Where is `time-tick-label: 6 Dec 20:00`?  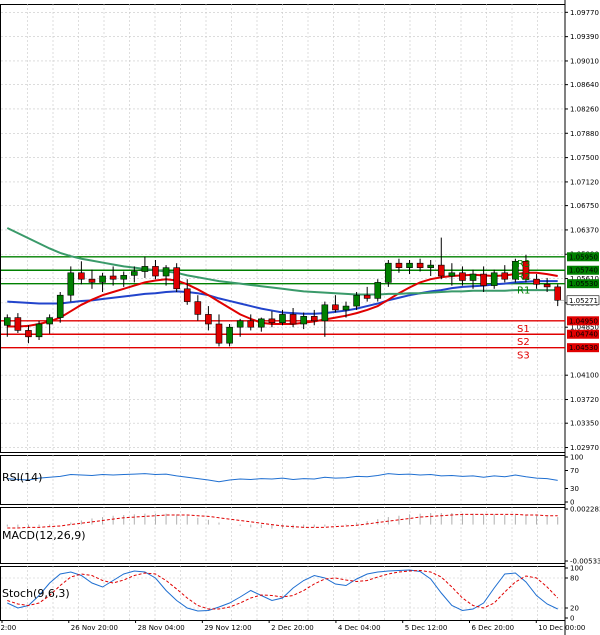 time-tick-label: 6 Dec 20:00 is located at coordinates (493, 628).